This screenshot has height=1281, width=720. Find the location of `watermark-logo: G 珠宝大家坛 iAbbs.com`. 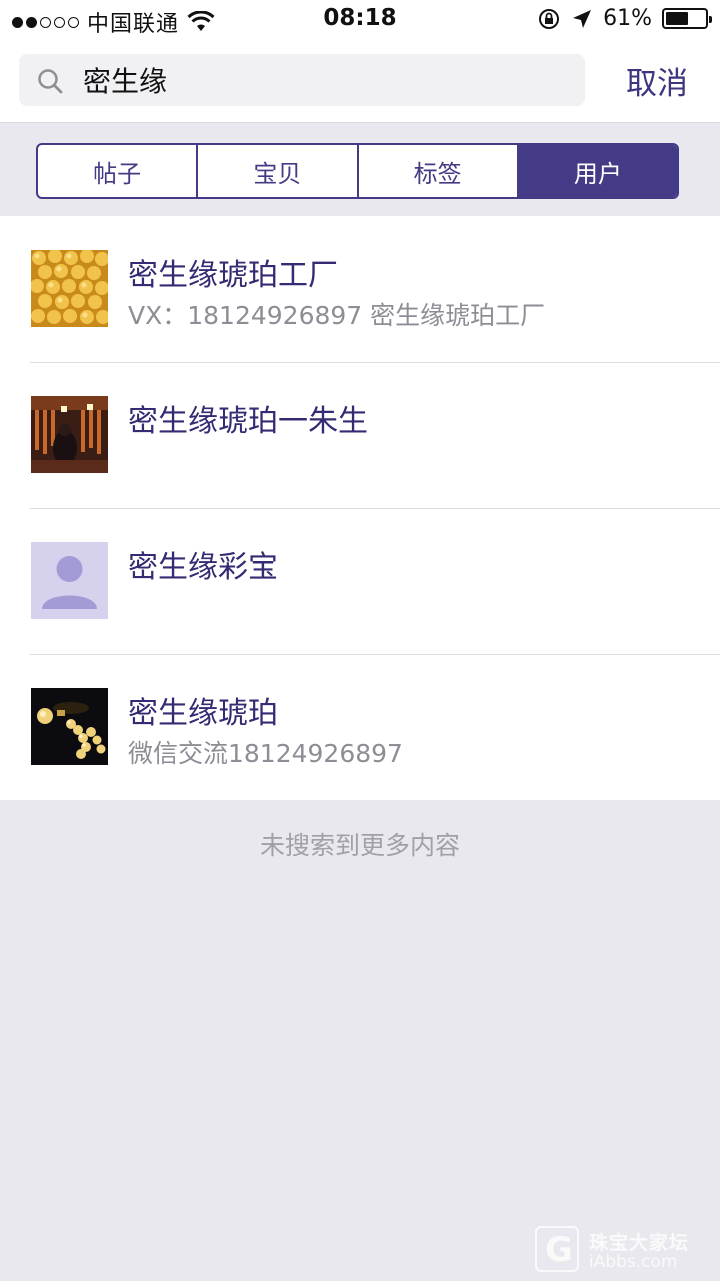

watermark-logo: G 珠宝大家坛 iAbbs.com is located at coordinates (624, 1250).